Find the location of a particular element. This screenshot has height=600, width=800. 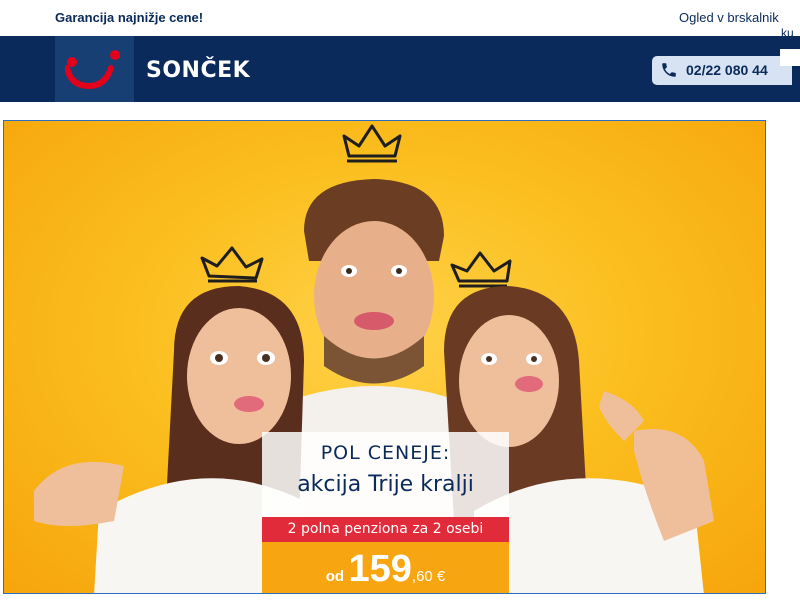

promo-half-price: POL CENEJE: is located at coordinates (385, 453).